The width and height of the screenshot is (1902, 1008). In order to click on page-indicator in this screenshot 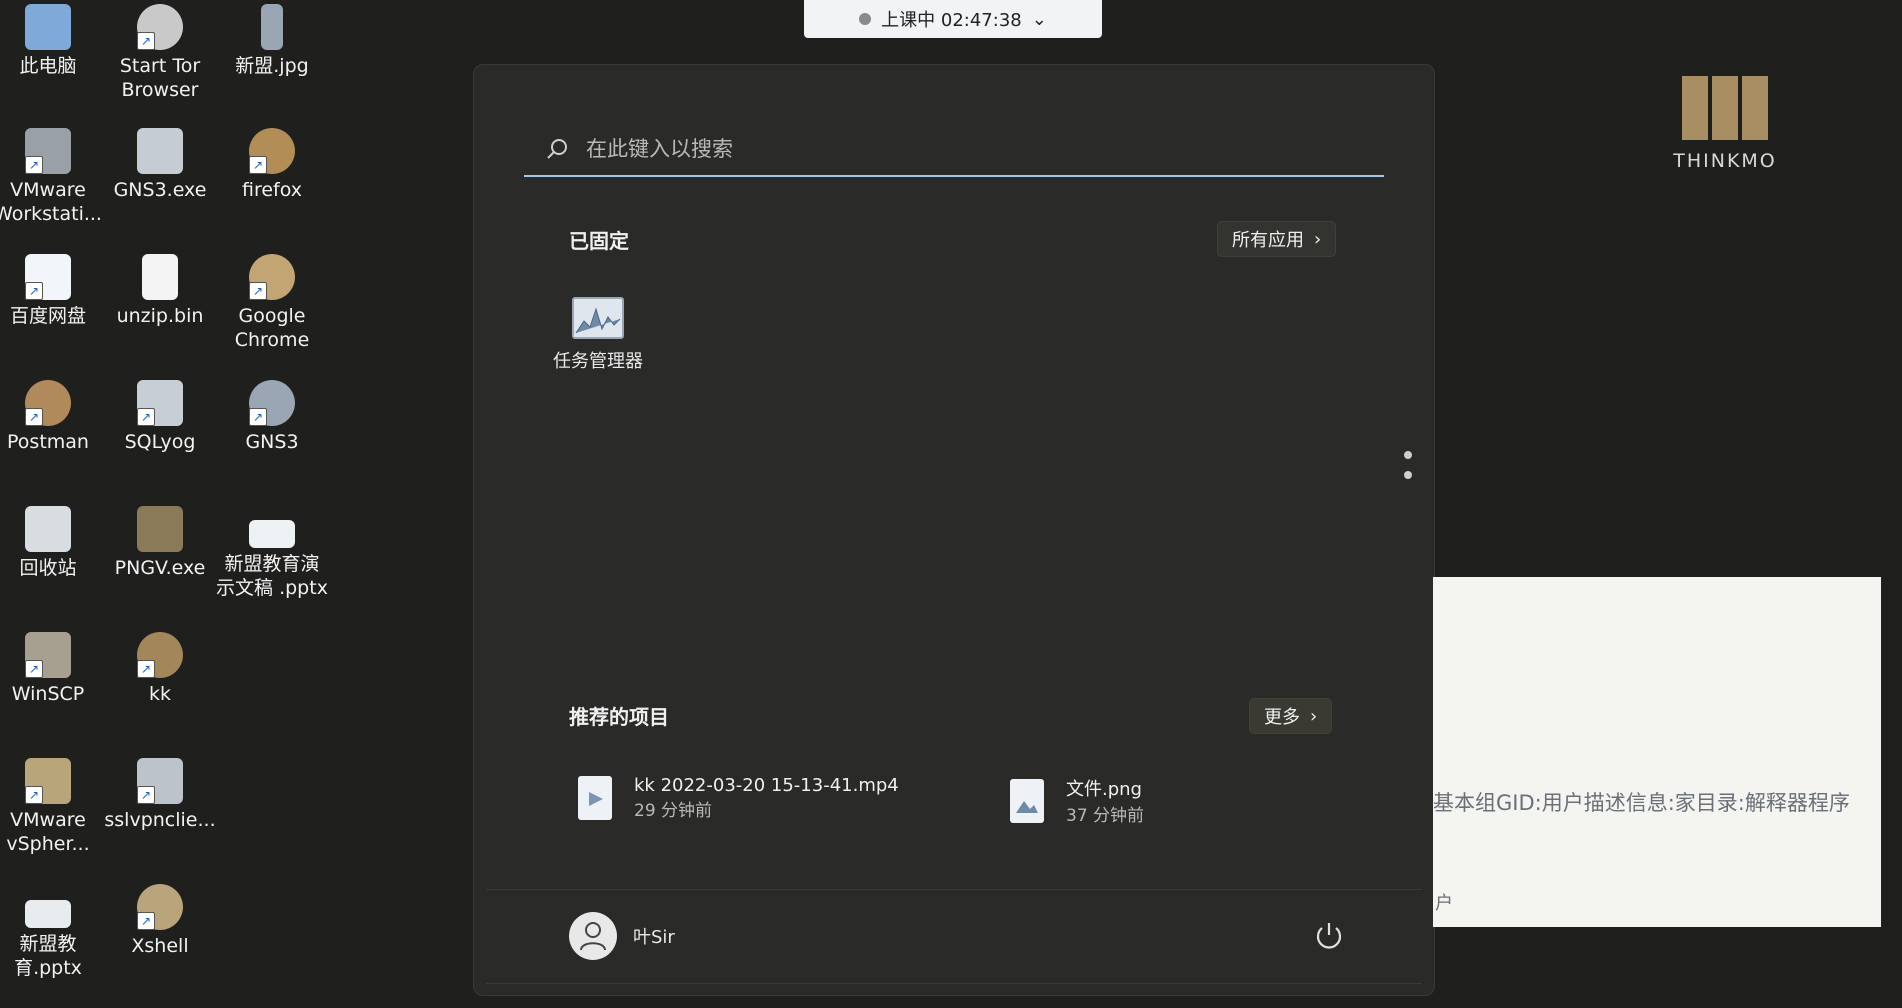, I will do `click(1409, 471)`.